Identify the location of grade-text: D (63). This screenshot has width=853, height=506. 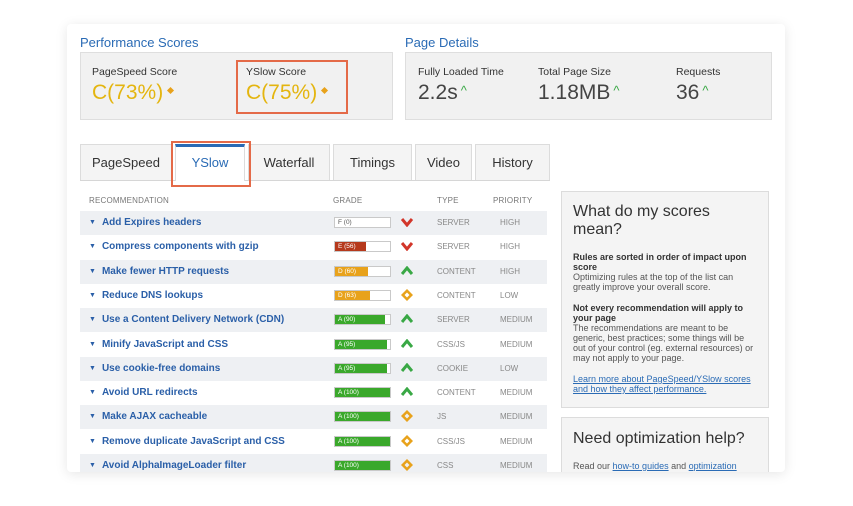
(347, 295).